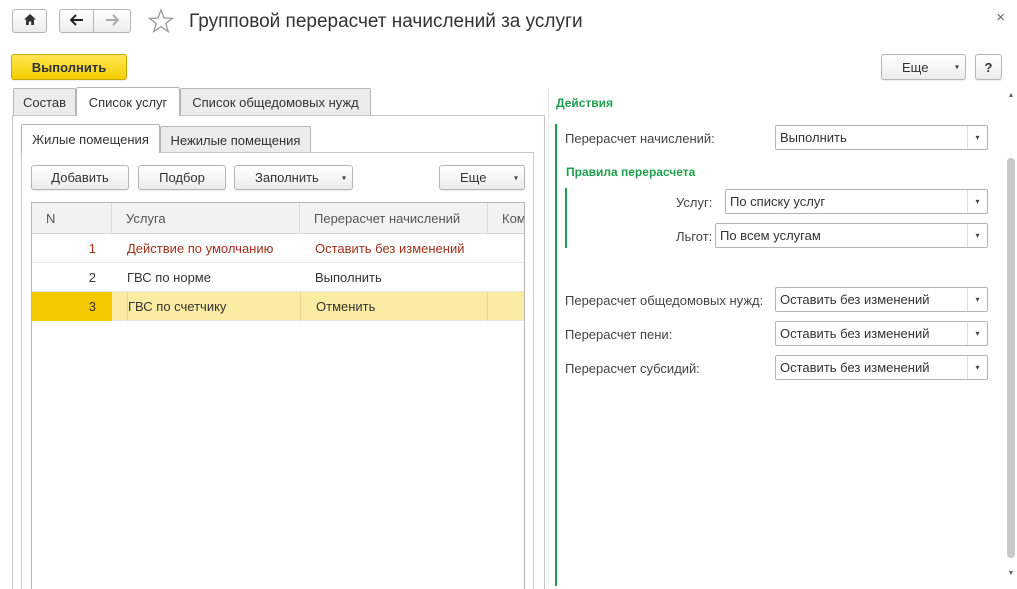 The height and width of the screenshot is (589, 1017). Describe the element at coordinates (855, 367) in the screenshot. I see `subsidy-value: Оставить без изменений` at that location.